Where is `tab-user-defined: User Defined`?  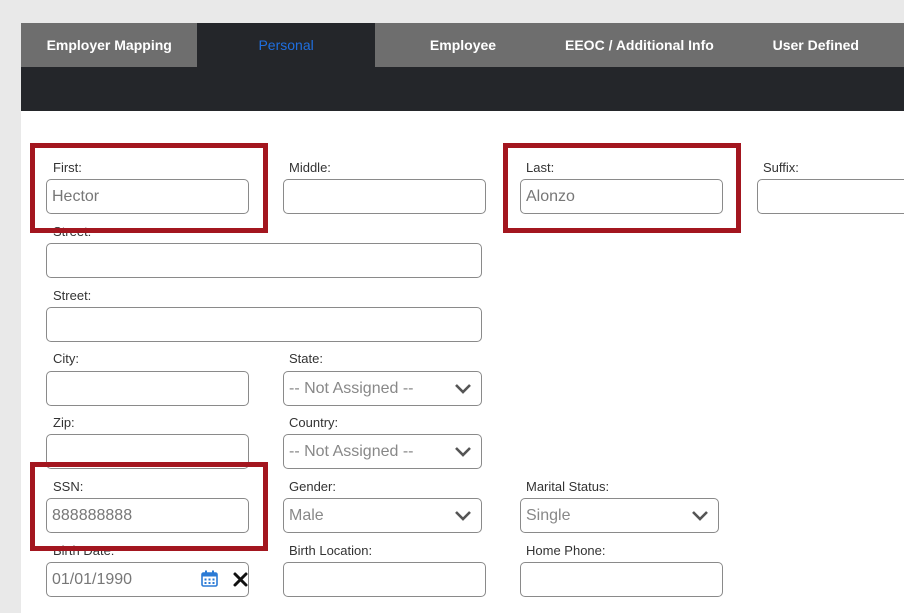
tab-user-defined: User Defined is located at coordinates (816, 45).